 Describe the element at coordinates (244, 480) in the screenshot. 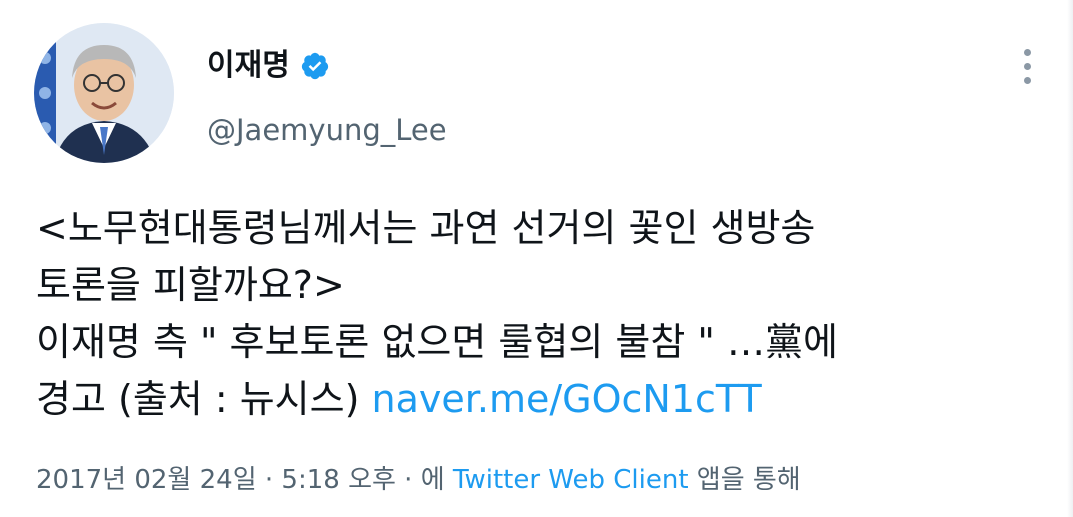

I see `timestamp: 2017년 02월 24일 · 5:18 오후 · 에` at that location.